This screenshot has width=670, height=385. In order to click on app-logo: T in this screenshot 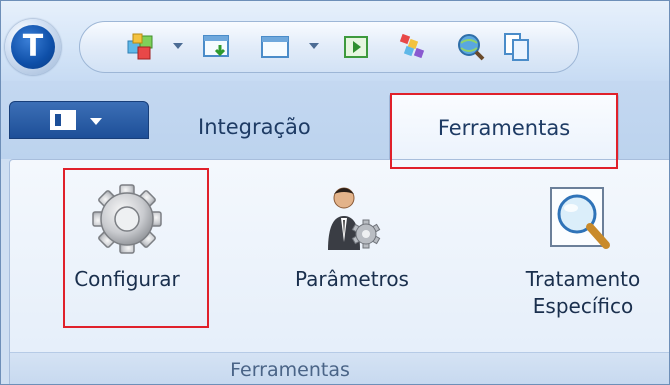, I will do `click(33, 47)`.